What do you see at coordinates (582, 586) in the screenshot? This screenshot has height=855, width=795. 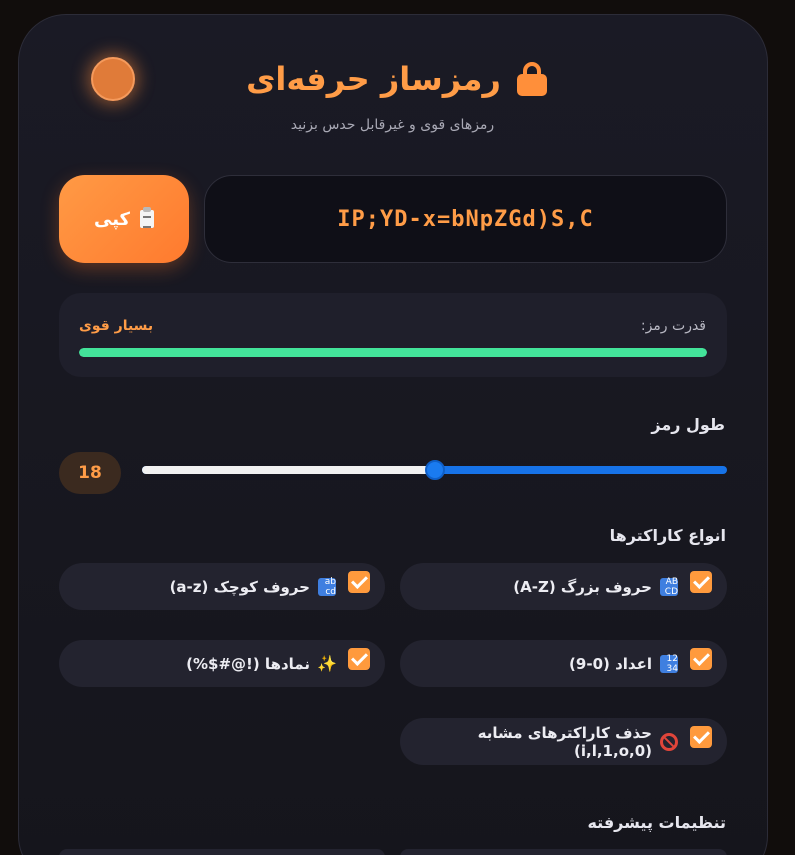 I see `option-label: حروف بزرگ (A-Z)` at bounding box center [582, 586].